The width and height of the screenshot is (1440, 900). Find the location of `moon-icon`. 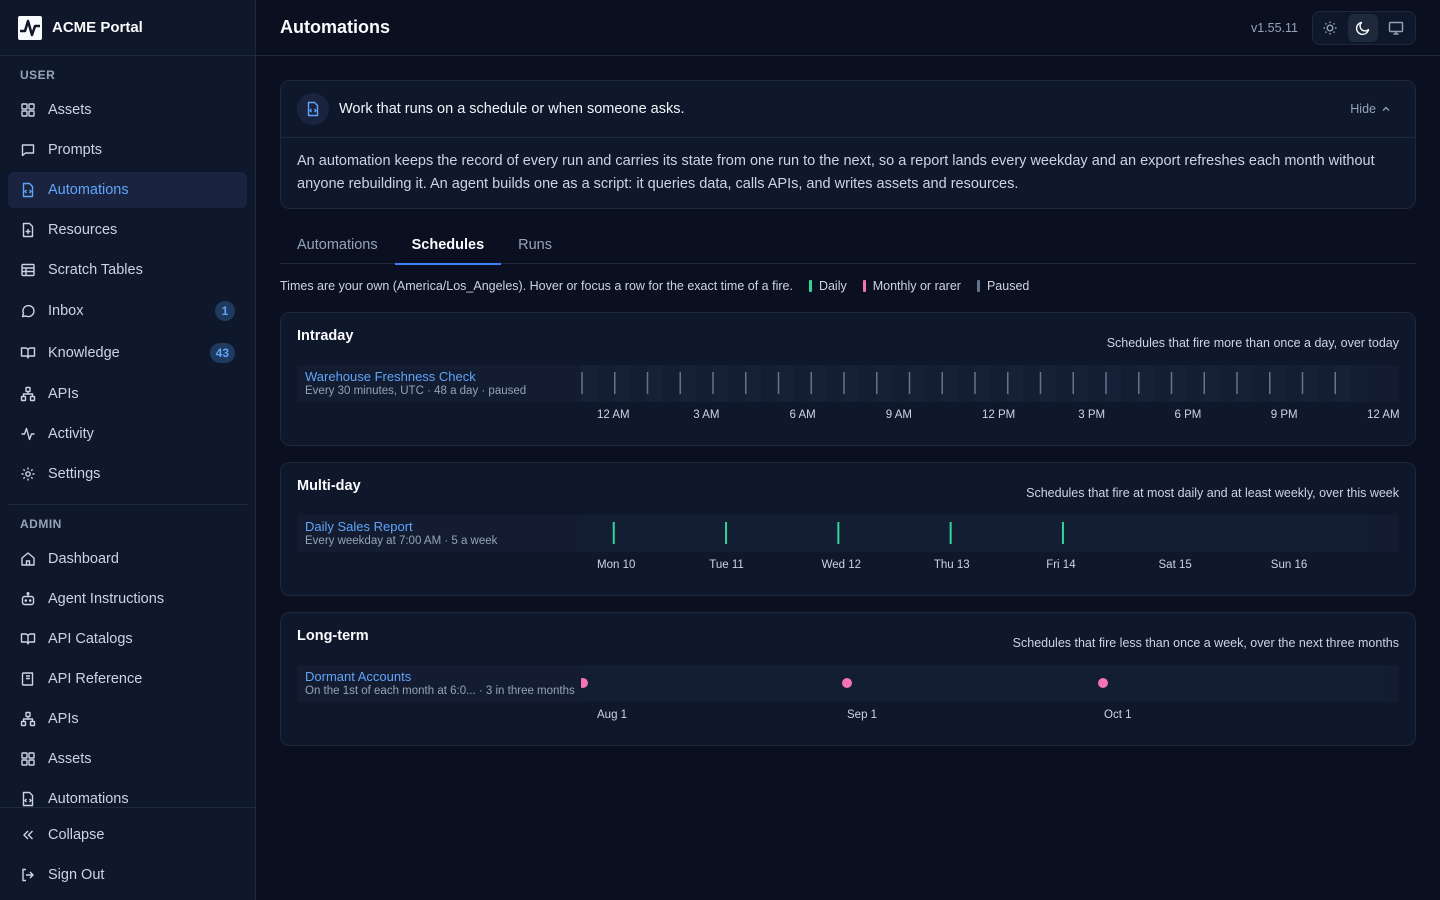

moon-icon is located at coordinates (1362, 28).